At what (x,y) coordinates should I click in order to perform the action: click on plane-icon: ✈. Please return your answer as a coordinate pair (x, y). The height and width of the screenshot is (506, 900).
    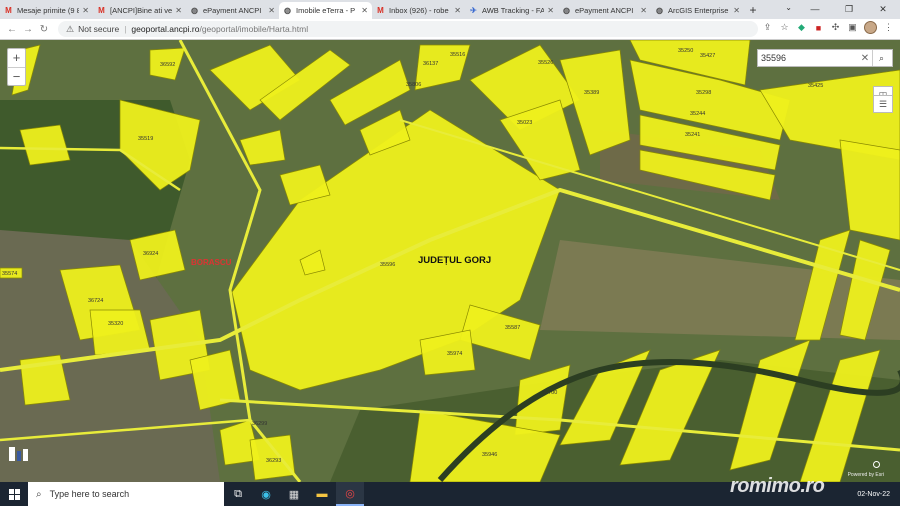
    Looking at the image, I should click on (473, 10).